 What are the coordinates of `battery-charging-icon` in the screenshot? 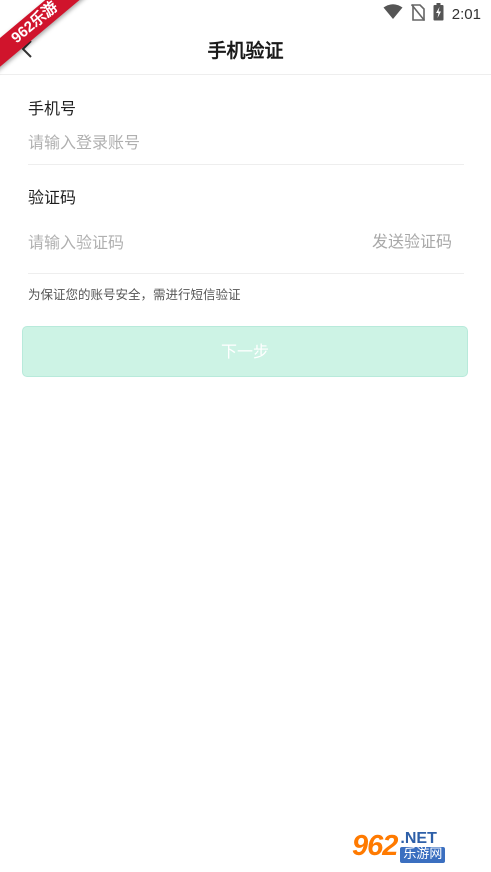 It's located at (438, 14).